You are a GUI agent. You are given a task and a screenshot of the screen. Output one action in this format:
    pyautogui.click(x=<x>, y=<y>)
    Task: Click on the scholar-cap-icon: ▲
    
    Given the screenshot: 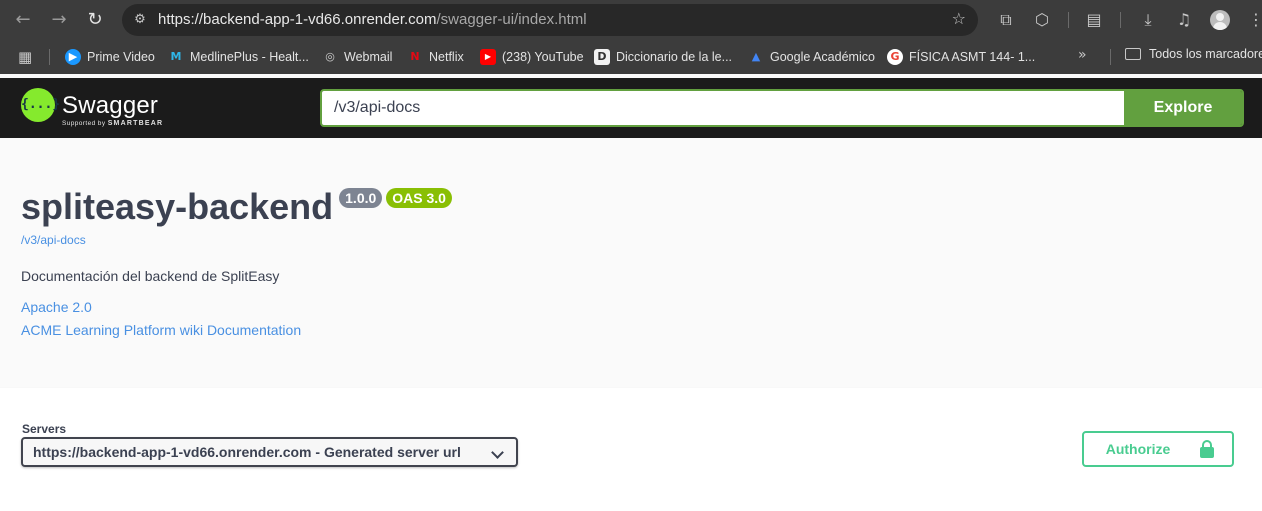 What is the action you would take?
    pyautogui.click(x=756, y=56)
    